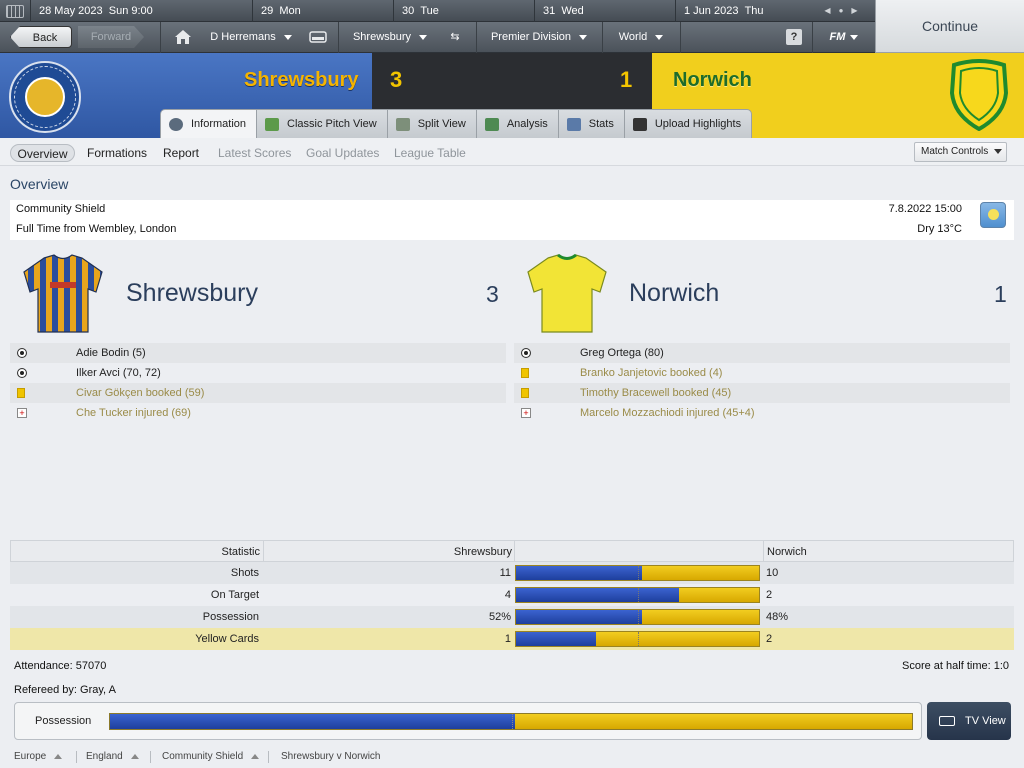 Image resolution: width=1024 pixels, height=768 pixels. What do you see at coordinates (688, 123) in the screenshot?
I see `tab-upload-highlights: Upload Highlights` at bounding box center [688, 123].